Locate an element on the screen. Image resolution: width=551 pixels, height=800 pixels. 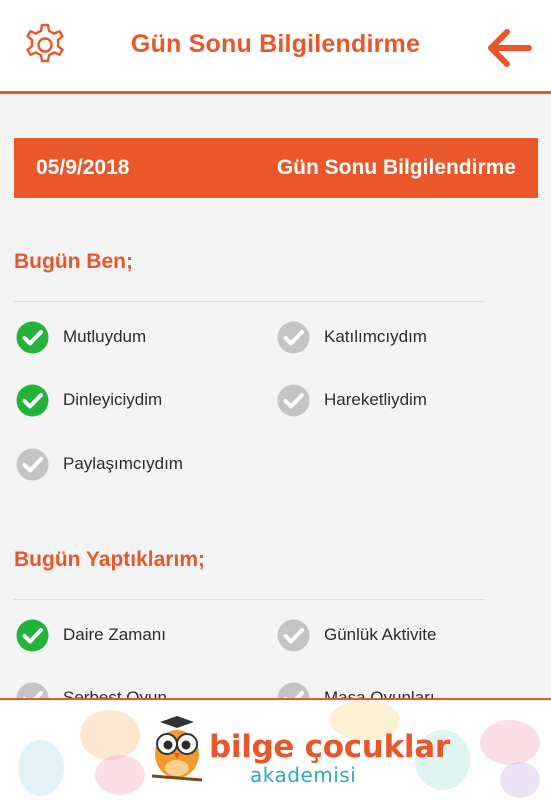
checklist-item-label: Günlük Aktivite is located at coordinates (380, 634).